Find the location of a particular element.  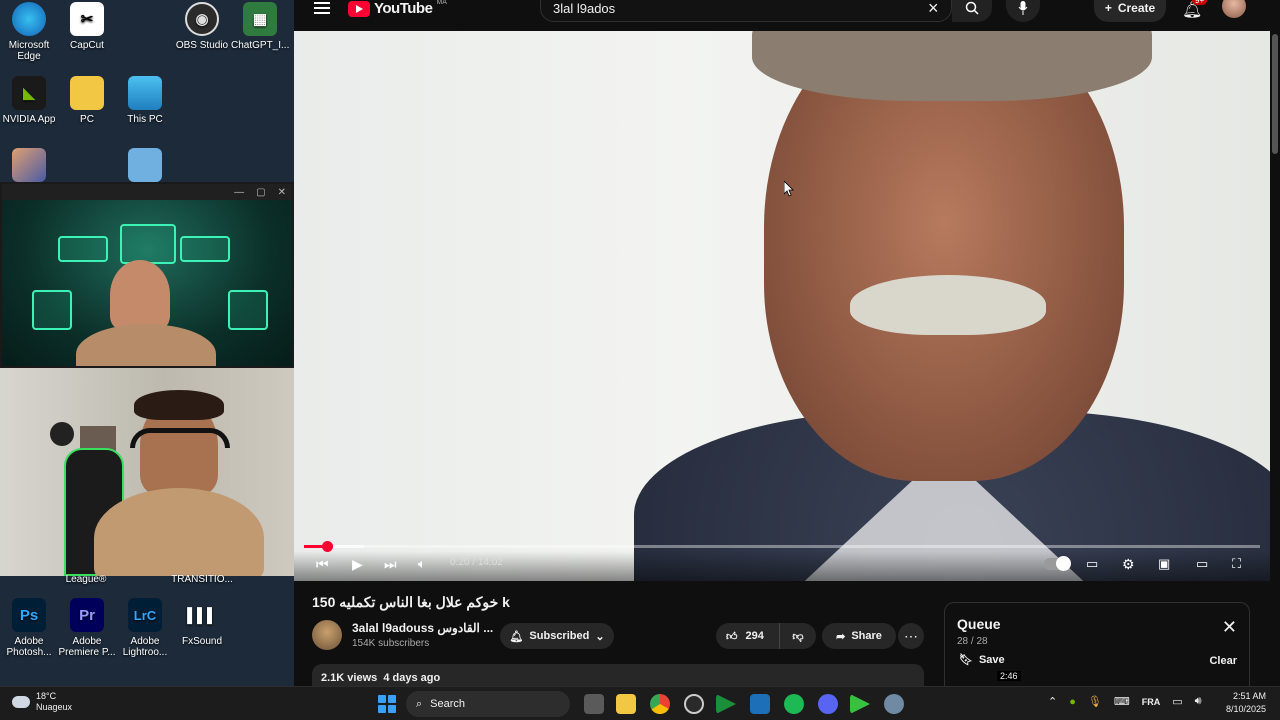

chrome-icon is located at coordinates (660, 704).